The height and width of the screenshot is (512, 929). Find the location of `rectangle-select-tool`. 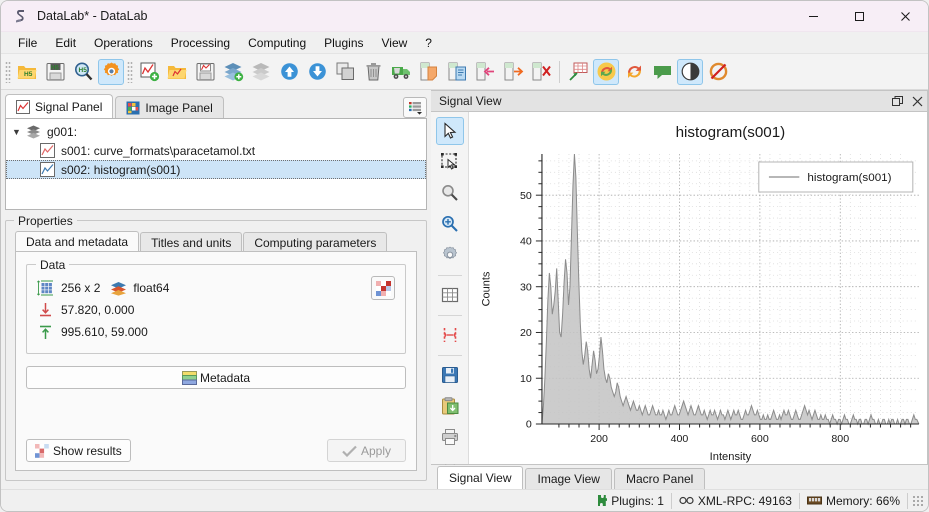

rectangle-select-tool is located at coordinates (450, 162).